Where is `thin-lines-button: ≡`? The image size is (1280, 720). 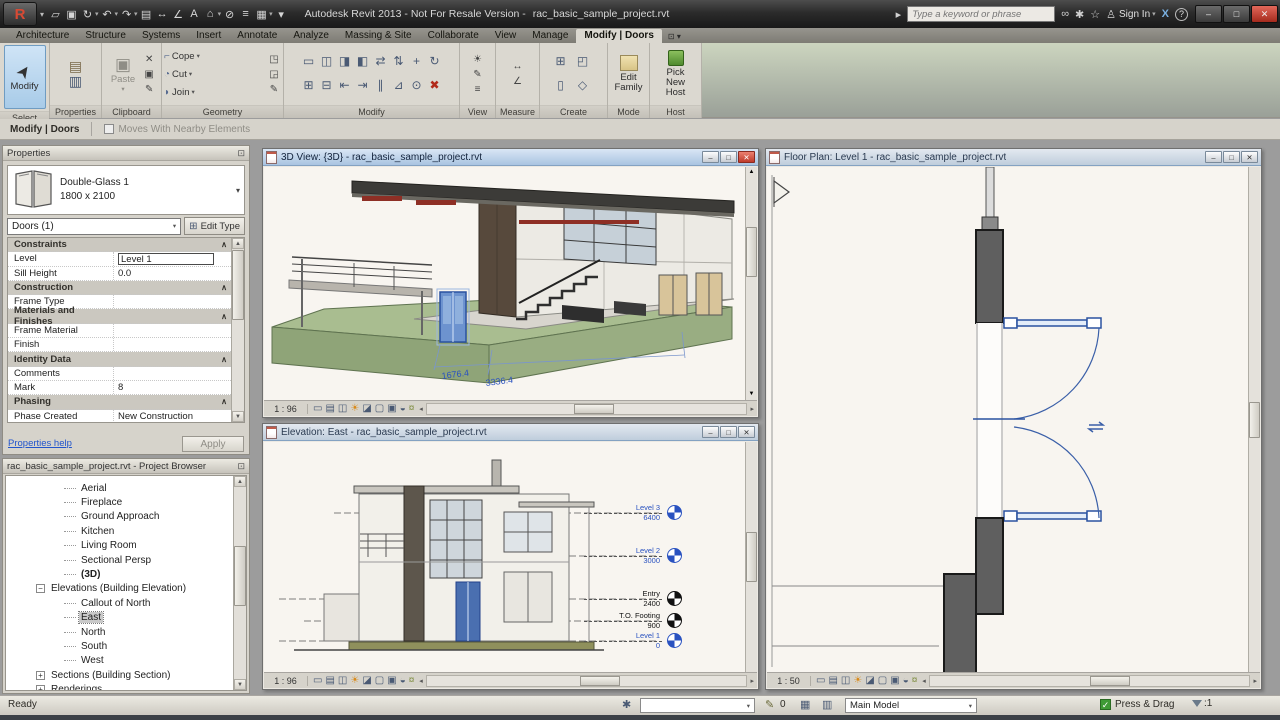
thin-lines-button: ≡ is located at coordinates (245, 14).